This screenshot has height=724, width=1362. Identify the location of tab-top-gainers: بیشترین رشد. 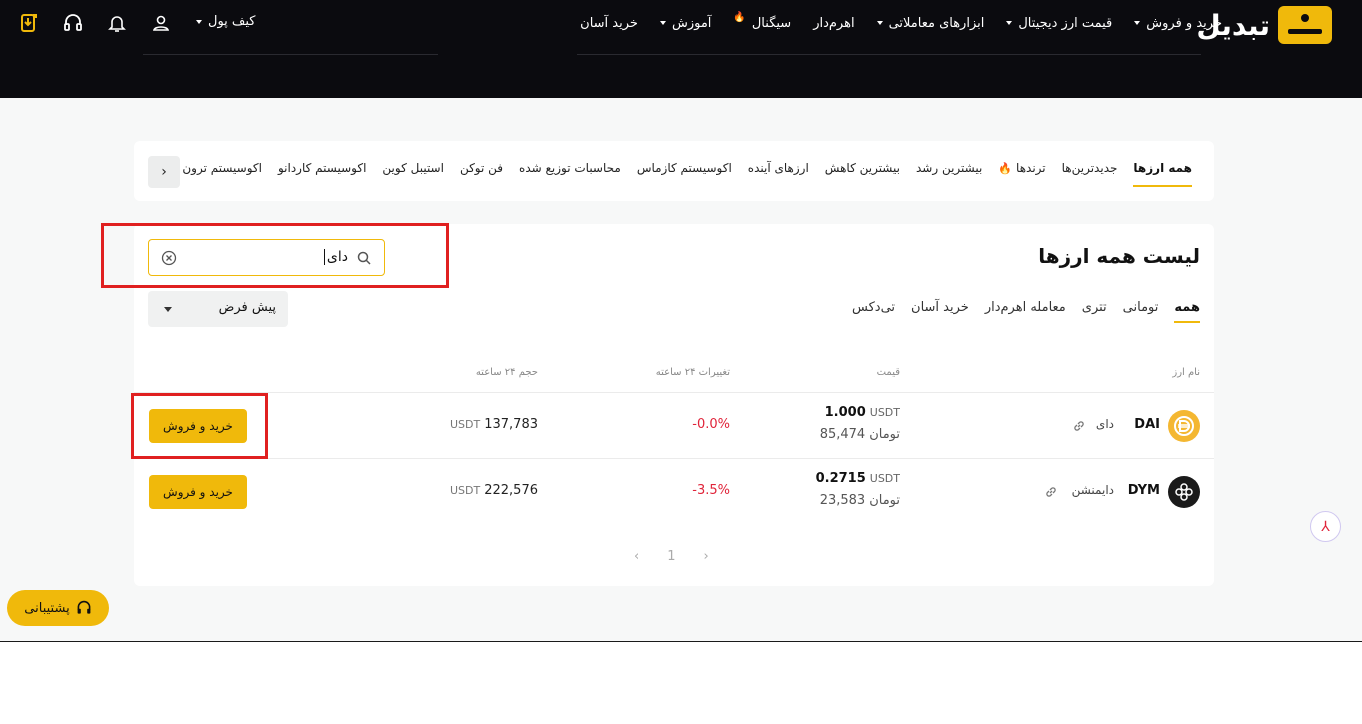
(949, 168).